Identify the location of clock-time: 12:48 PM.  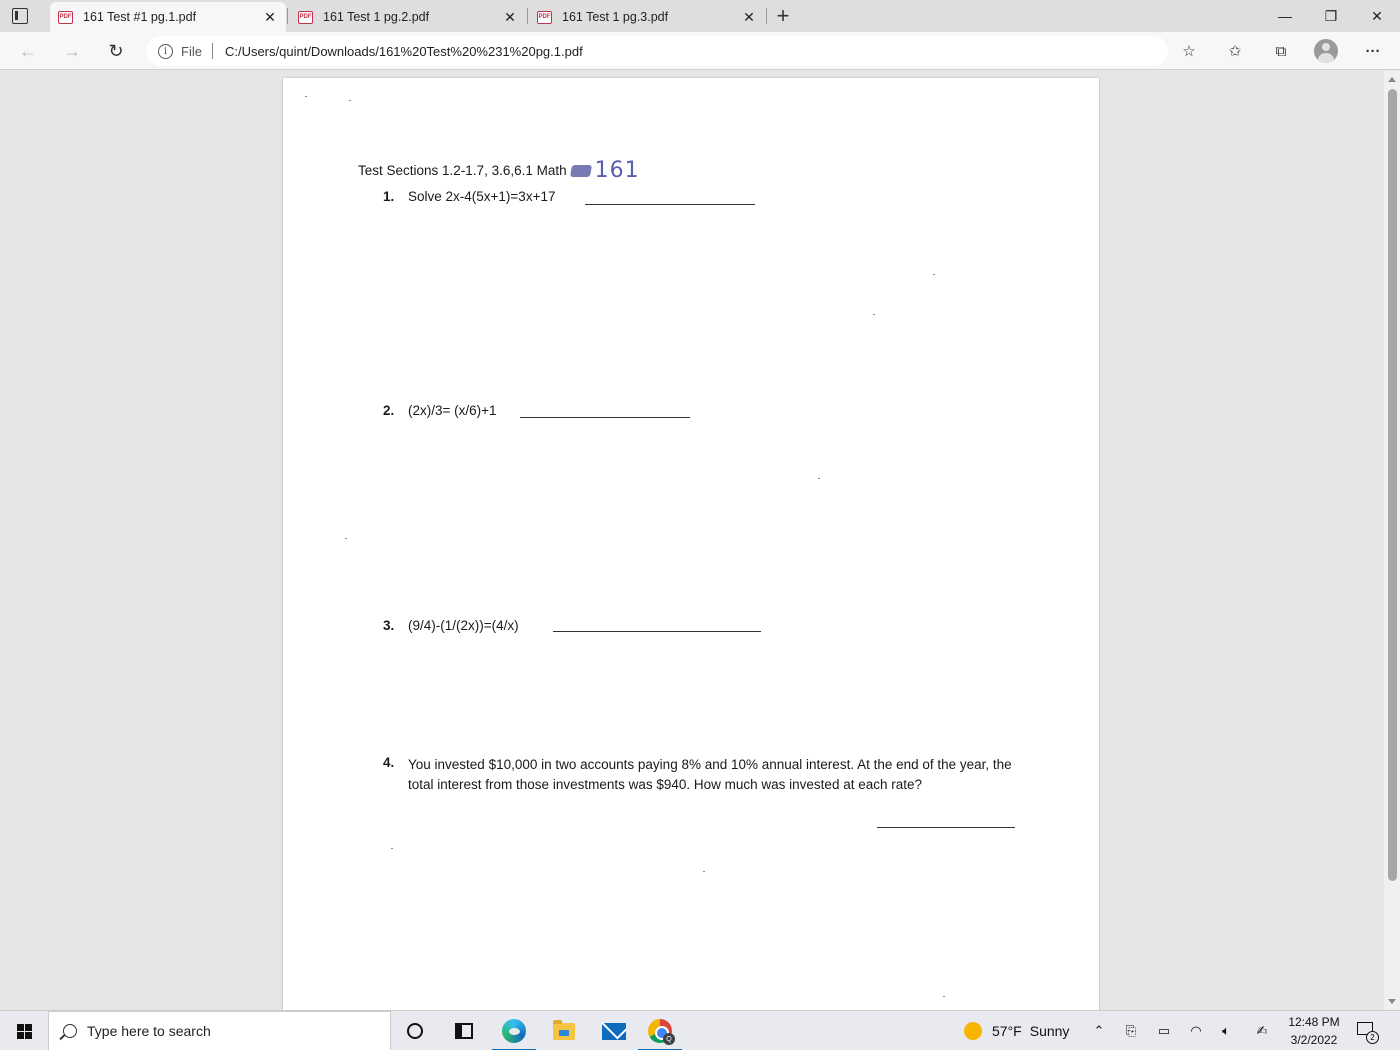
(1314, 1022).